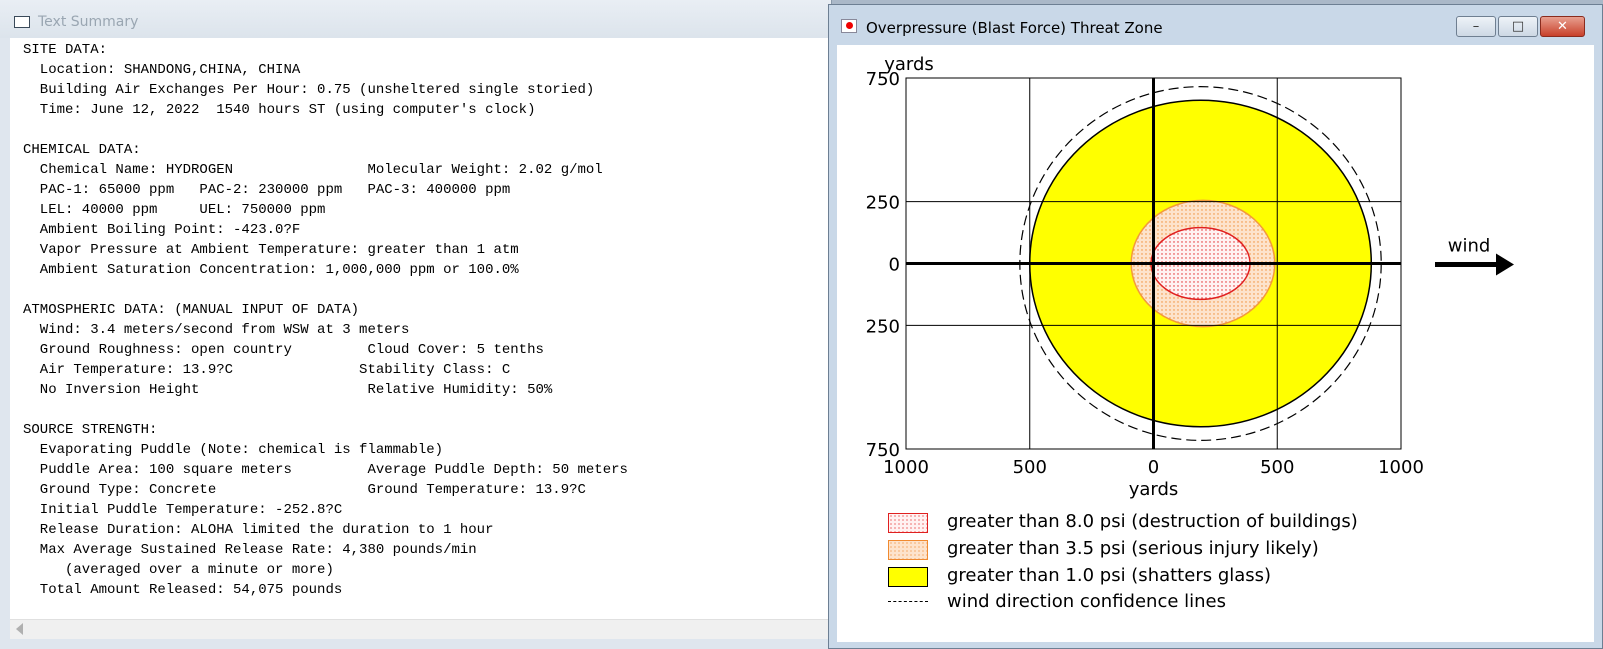  I want to click on maximize-icon: □, so click(1518, 26).